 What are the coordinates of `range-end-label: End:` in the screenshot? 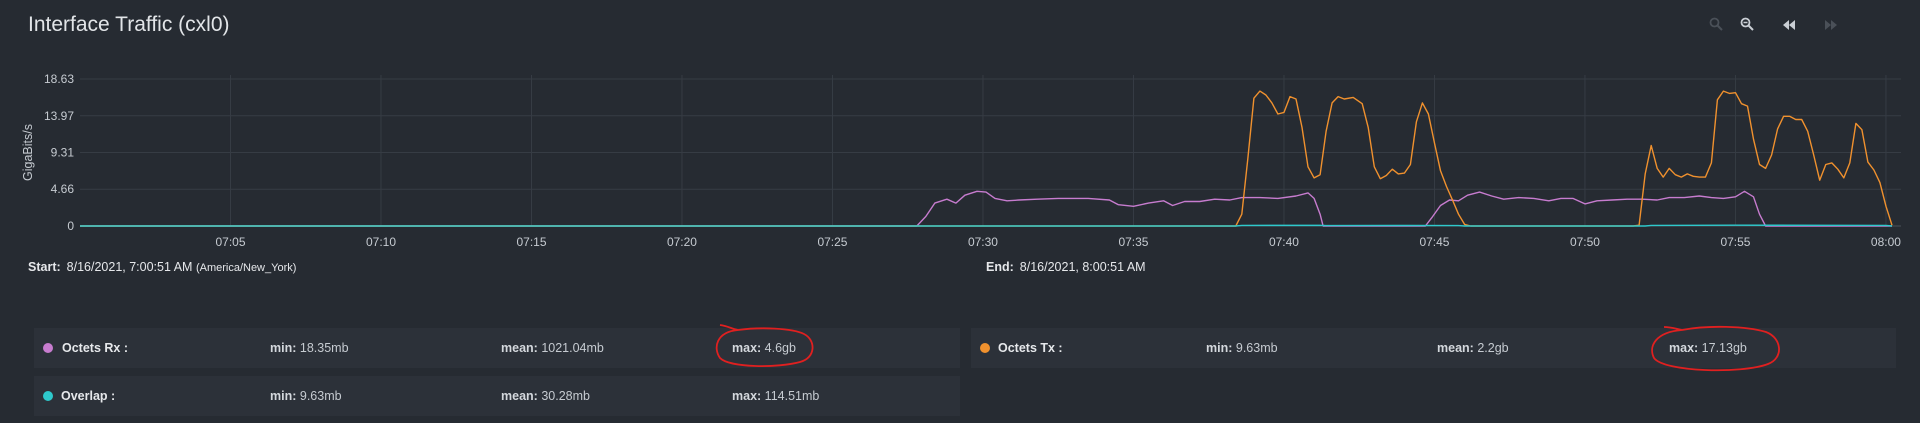 It's located at (1000, 267).